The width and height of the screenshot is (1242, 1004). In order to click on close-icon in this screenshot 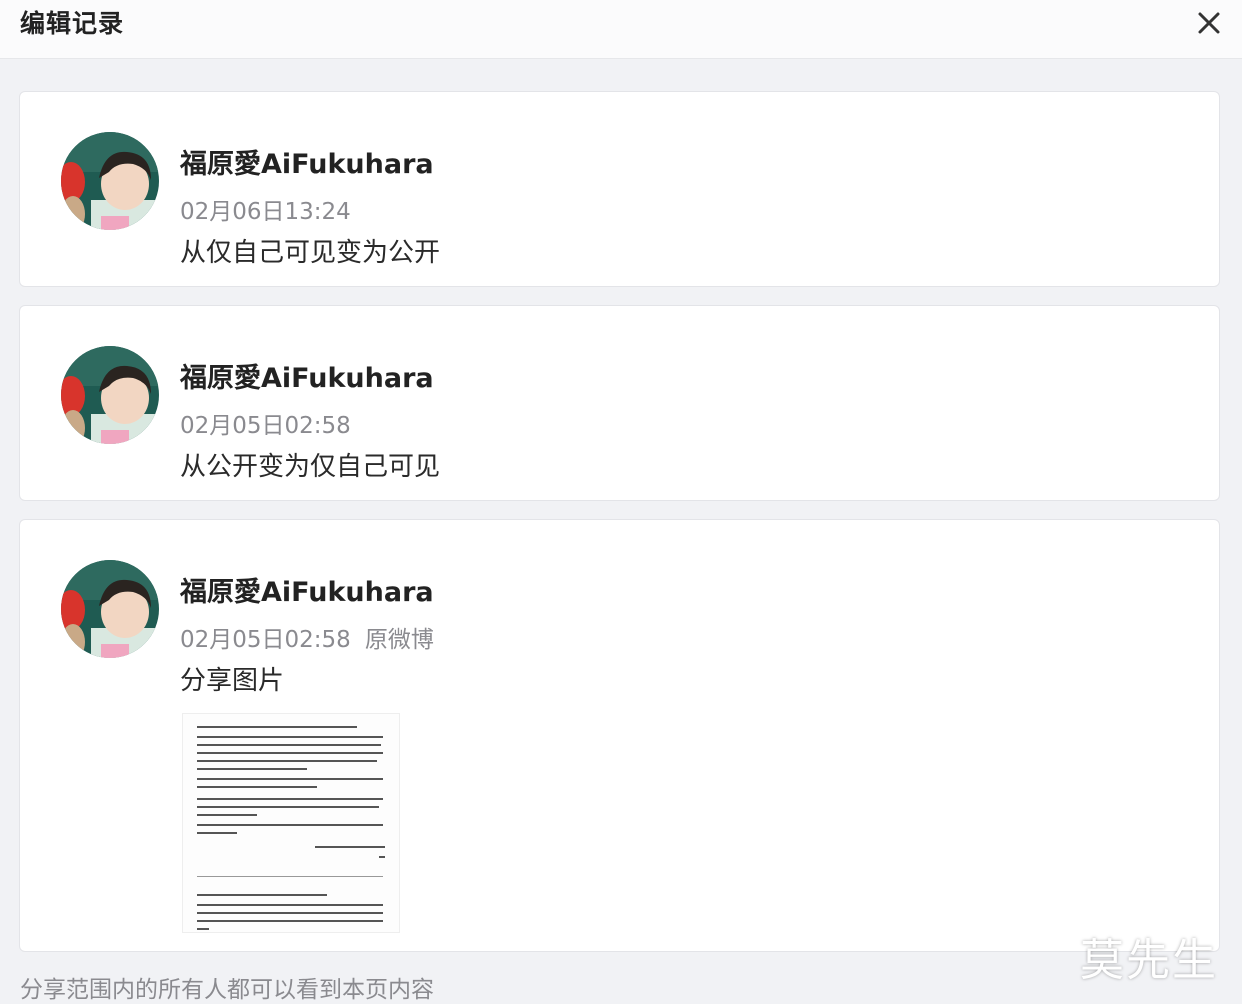, I will do `click(1209, 23)`.